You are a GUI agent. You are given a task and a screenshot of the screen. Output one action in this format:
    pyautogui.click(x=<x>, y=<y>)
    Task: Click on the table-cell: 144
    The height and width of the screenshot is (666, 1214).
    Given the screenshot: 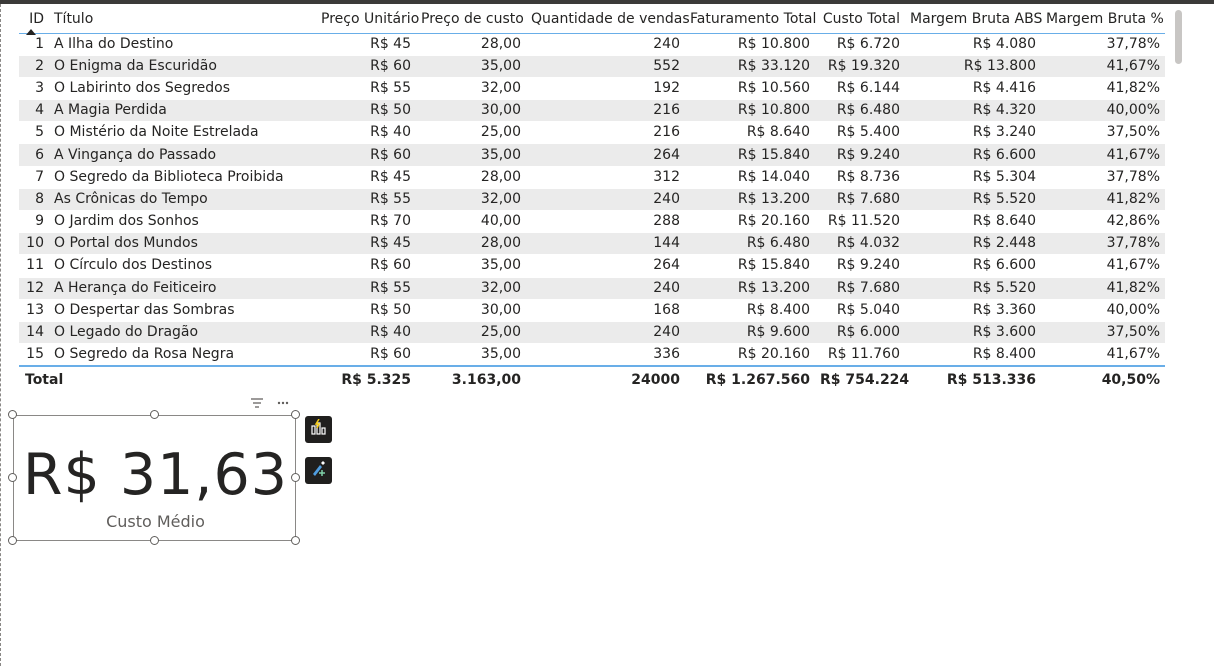 What is the action you would take?
    pyautogui.click(x=666, y=243)
    